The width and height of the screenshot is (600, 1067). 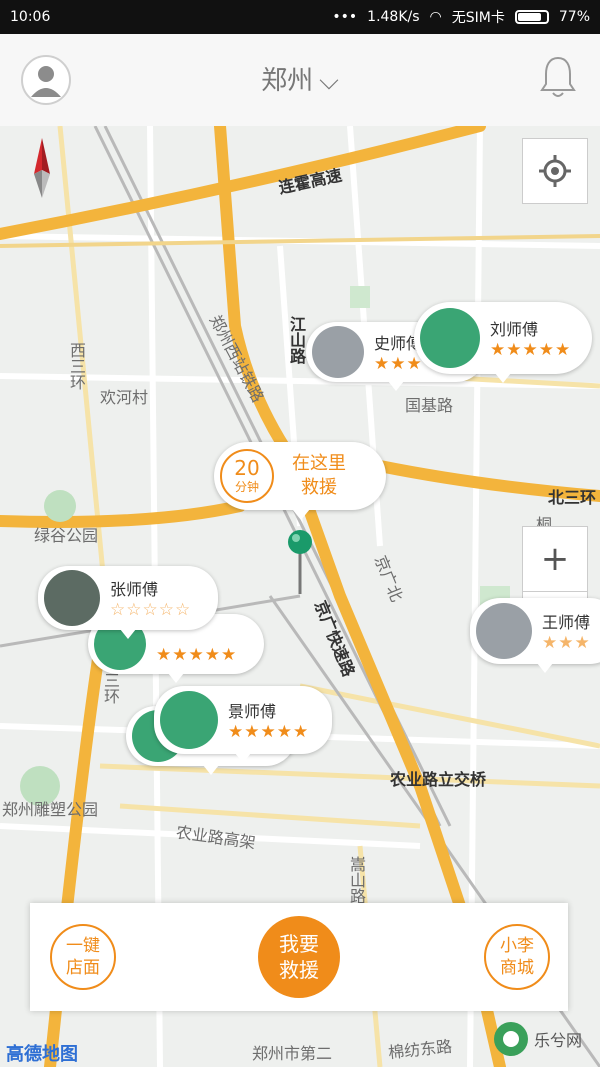 What do you see at coordinates (319, 463) in the screenshot?
I see `rescue-here-line1: 在这里` at bounding box center [319, 463].